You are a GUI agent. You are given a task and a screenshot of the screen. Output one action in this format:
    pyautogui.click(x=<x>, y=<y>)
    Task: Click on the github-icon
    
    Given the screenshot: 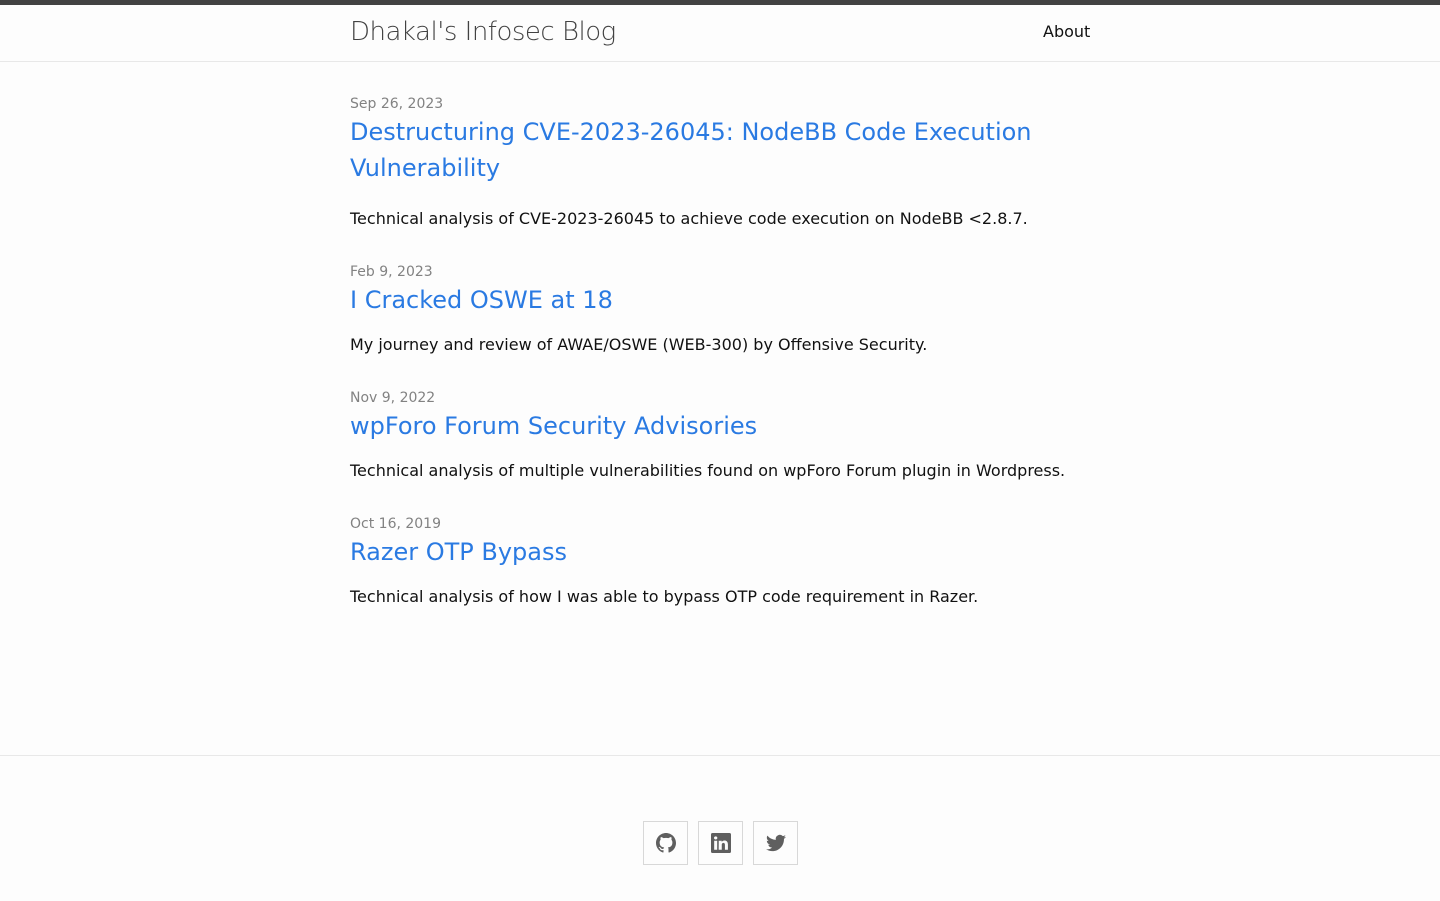 What is the action you would take?
    pyautogui.click(x=665, y=843)
    